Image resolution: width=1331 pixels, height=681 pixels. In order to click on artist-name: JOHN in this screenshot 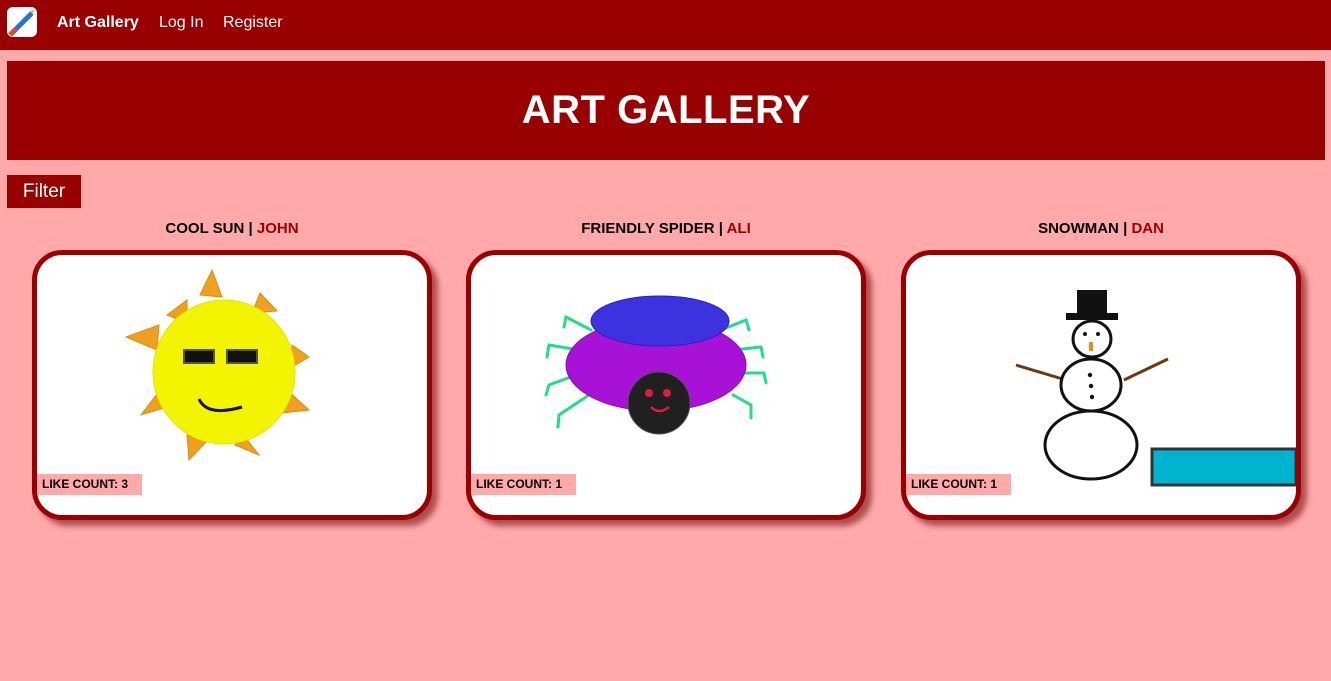, I will do `click(278, 228)`.